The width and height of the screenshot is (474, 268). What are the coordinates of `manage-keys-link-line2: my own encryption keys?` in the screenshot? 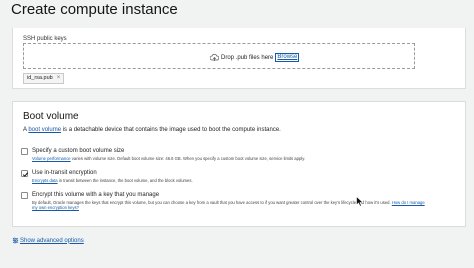 It's located at (55, 207).